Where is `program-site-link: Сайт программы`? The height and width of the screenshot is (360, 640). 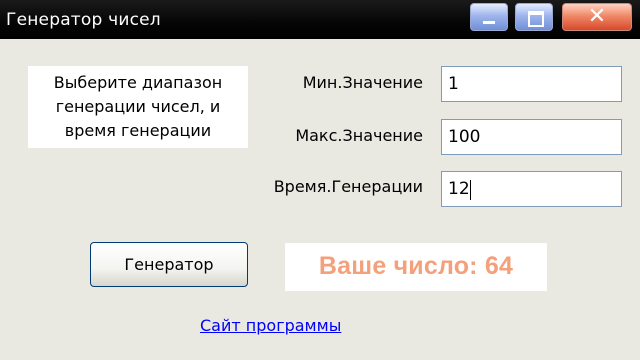 program-site-link: Сайт программы is located at coordinates (270, 325).